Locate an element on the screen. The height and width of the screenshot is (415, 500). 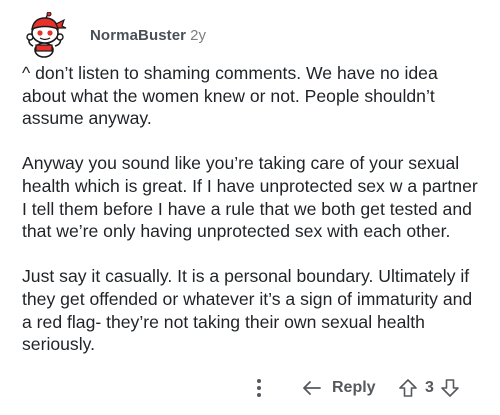
downvote-arrow-icon is located at coordinates (450, 388).